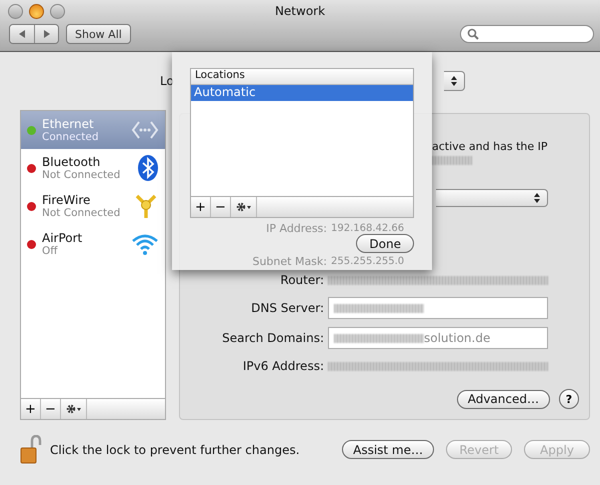  What do you see at coordinates (368, 228) in the screenshot?
I see `field-value: 192.168.42.66` at bounding box center [368, 228].